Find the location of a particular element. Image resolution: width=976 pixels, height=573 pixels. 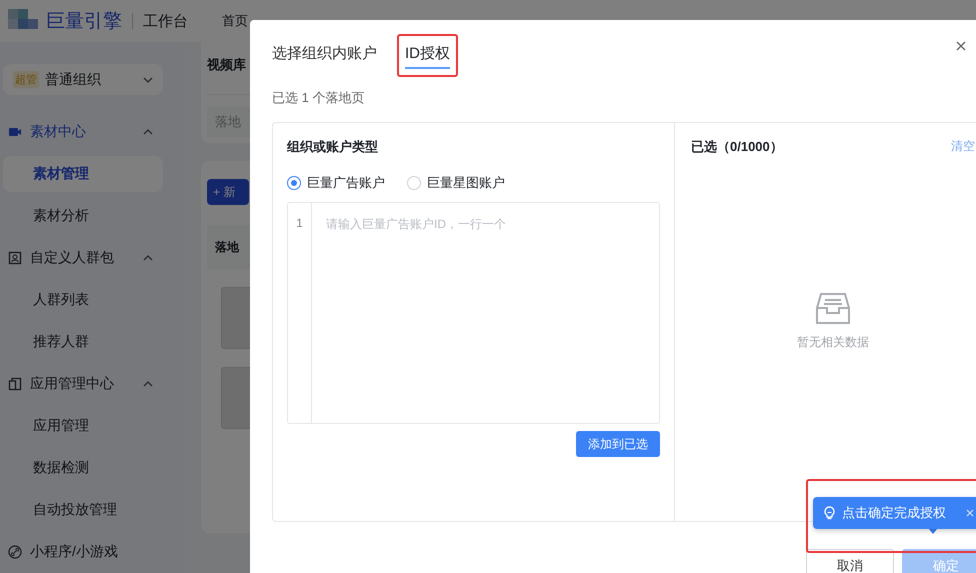

video-icon is located at coordinates (15, 132).